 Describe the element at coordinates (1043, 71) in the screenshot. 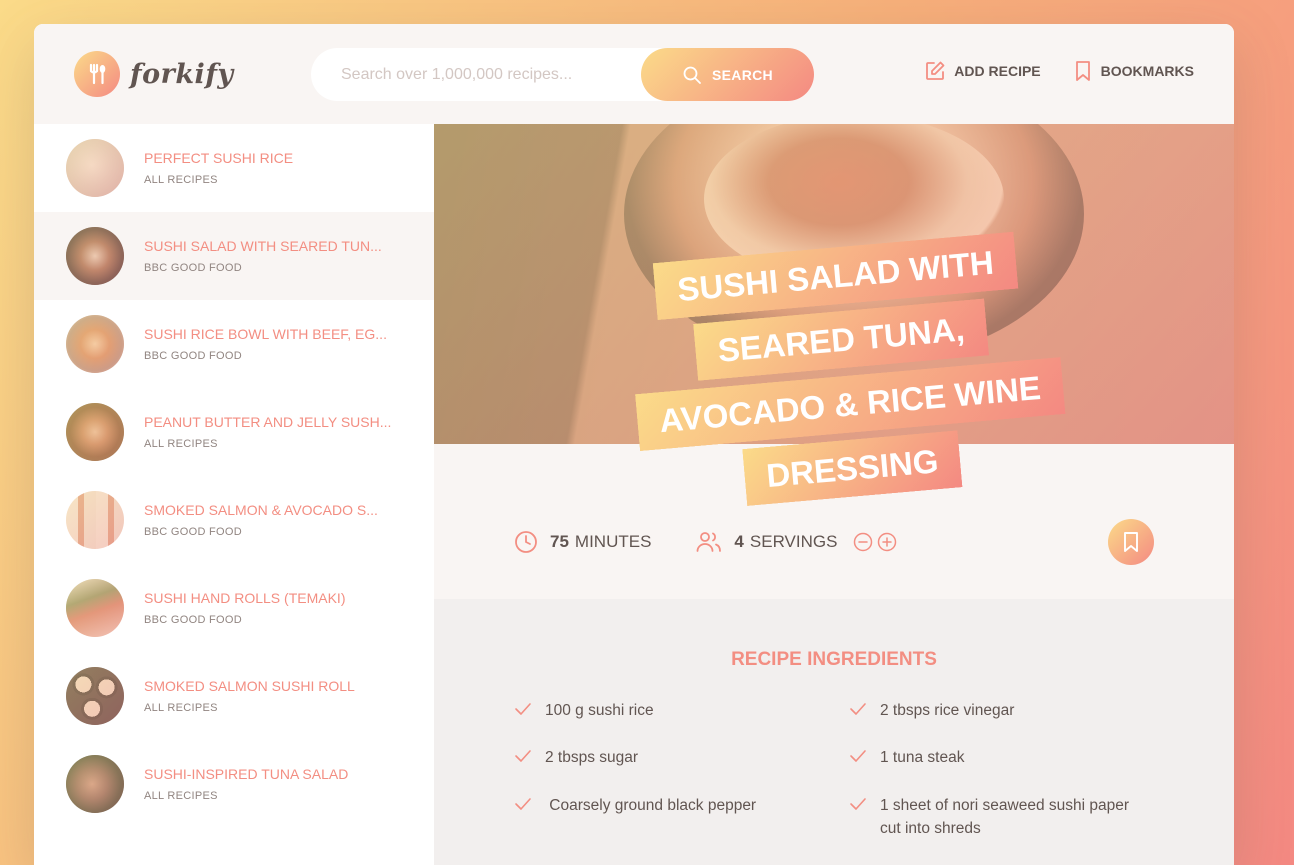

I see `main-nav: ADD RECIPE BOOKMARKS` at that location.